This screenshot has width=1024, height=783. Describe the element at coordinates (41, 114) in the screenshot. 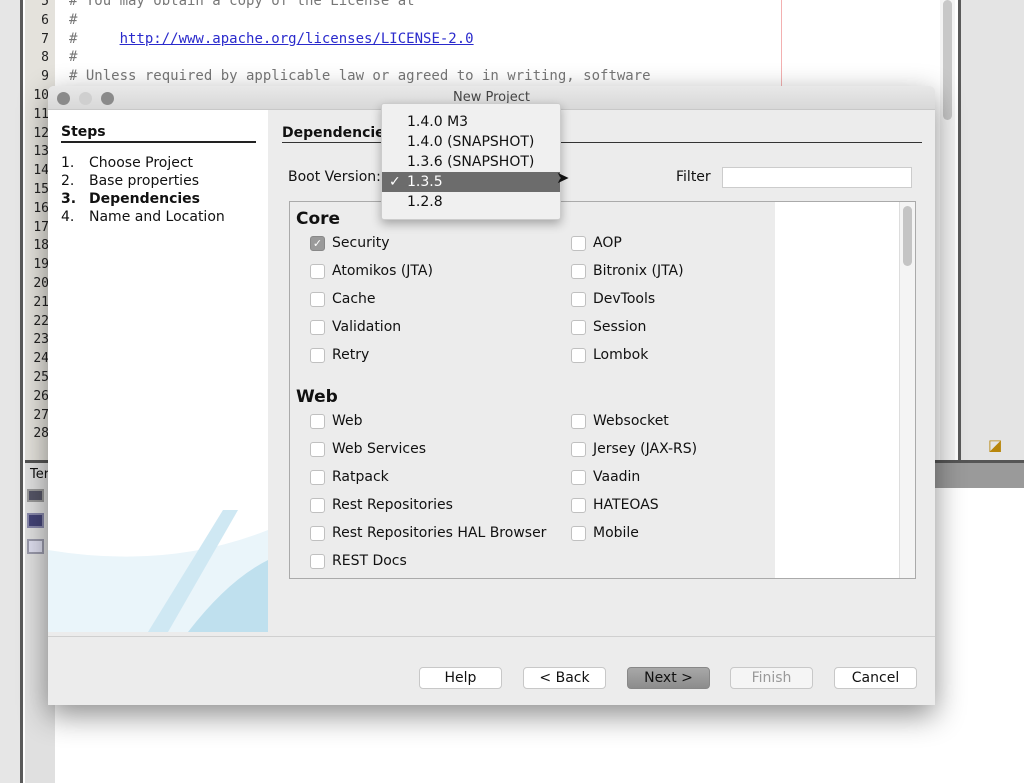

I see `line-number: 11` at that location.